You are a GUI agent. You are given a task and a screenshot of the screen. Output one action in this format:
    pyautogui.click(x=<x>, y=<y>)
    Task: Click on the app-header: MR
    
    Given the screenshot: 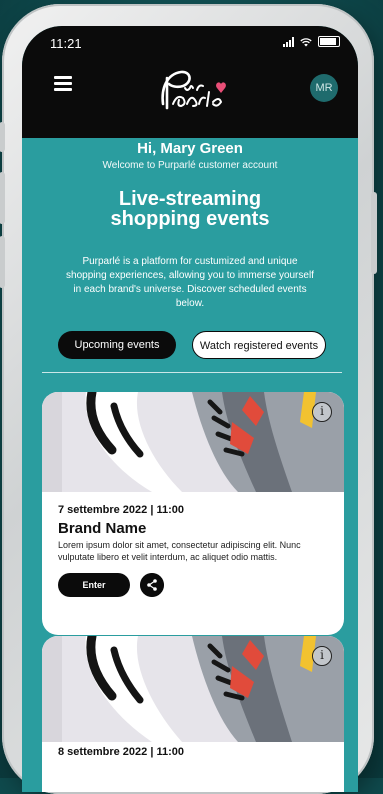 What is the action you would take?
    pyautogui.click(x=190, y=98)
    